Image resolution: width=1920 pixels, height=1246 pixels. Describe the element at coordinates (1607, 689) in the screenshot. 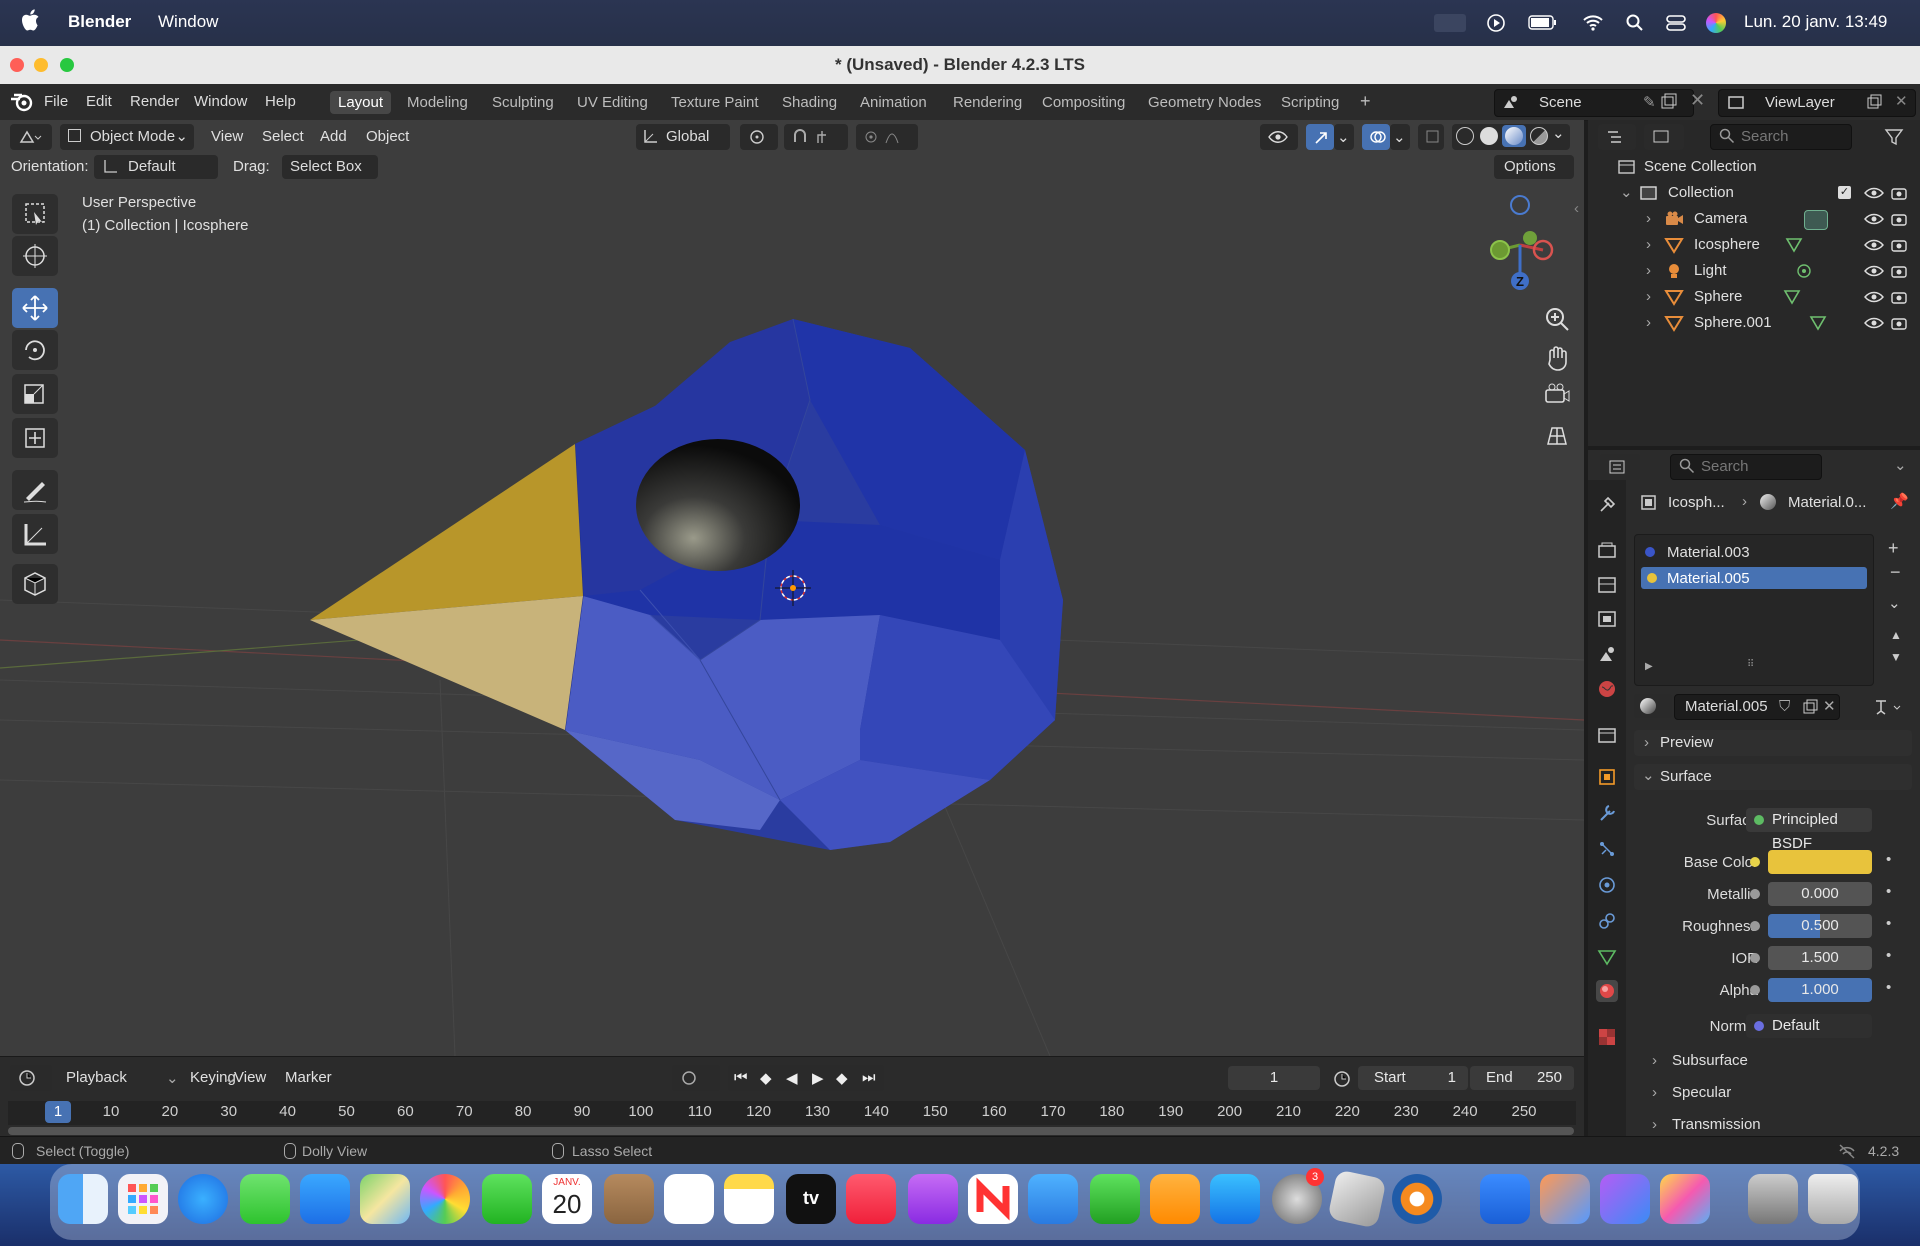

I see `world-tab-icon` at that location.